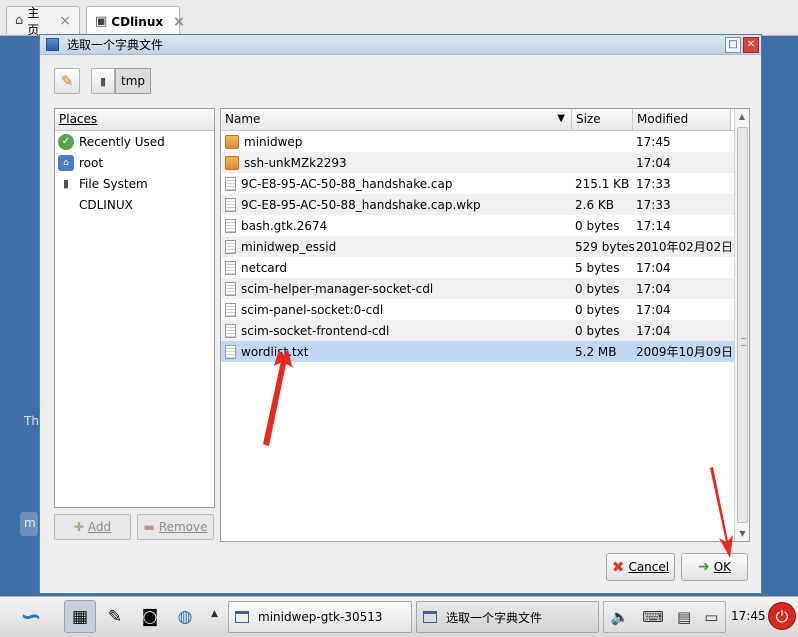  I want to click on file-row: minidwep_essid 529 bytes 2010年02月02日, so click(485, 246).